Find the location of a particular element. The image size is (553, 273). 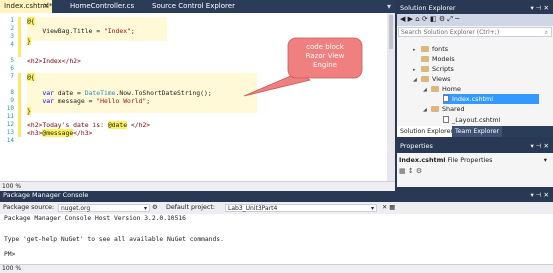

package-source-label: Package source: is located at coordinates (29, 207).